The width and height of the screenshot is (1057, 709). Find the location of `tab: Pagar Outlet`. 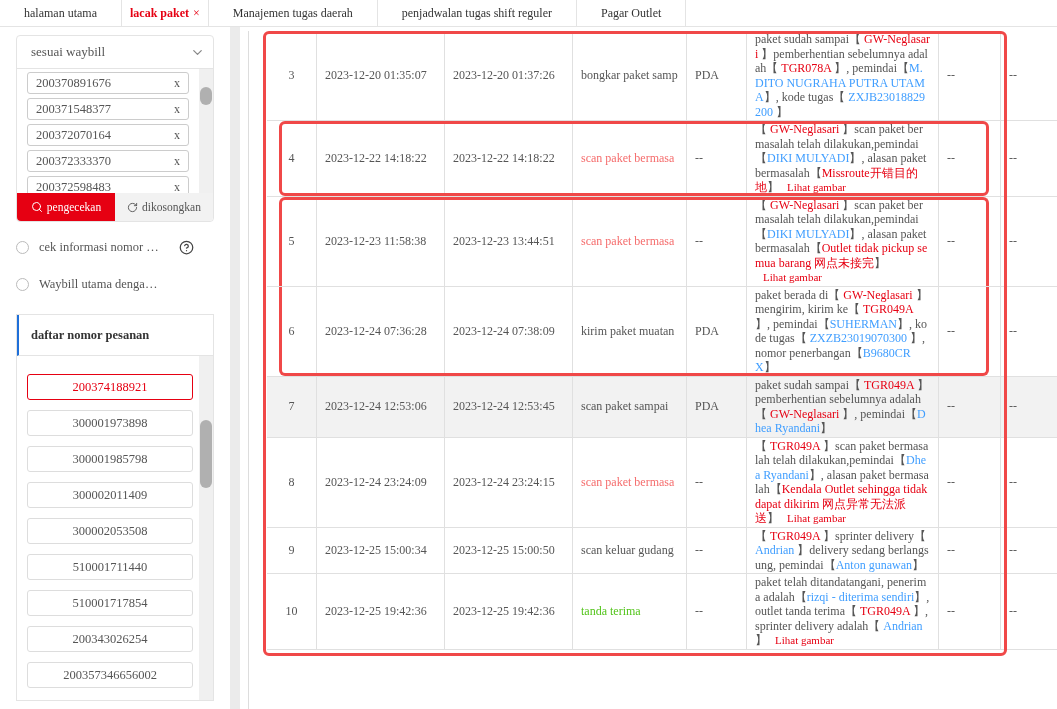

tab: Pagar Outlet is located at coordinates (632, 13).